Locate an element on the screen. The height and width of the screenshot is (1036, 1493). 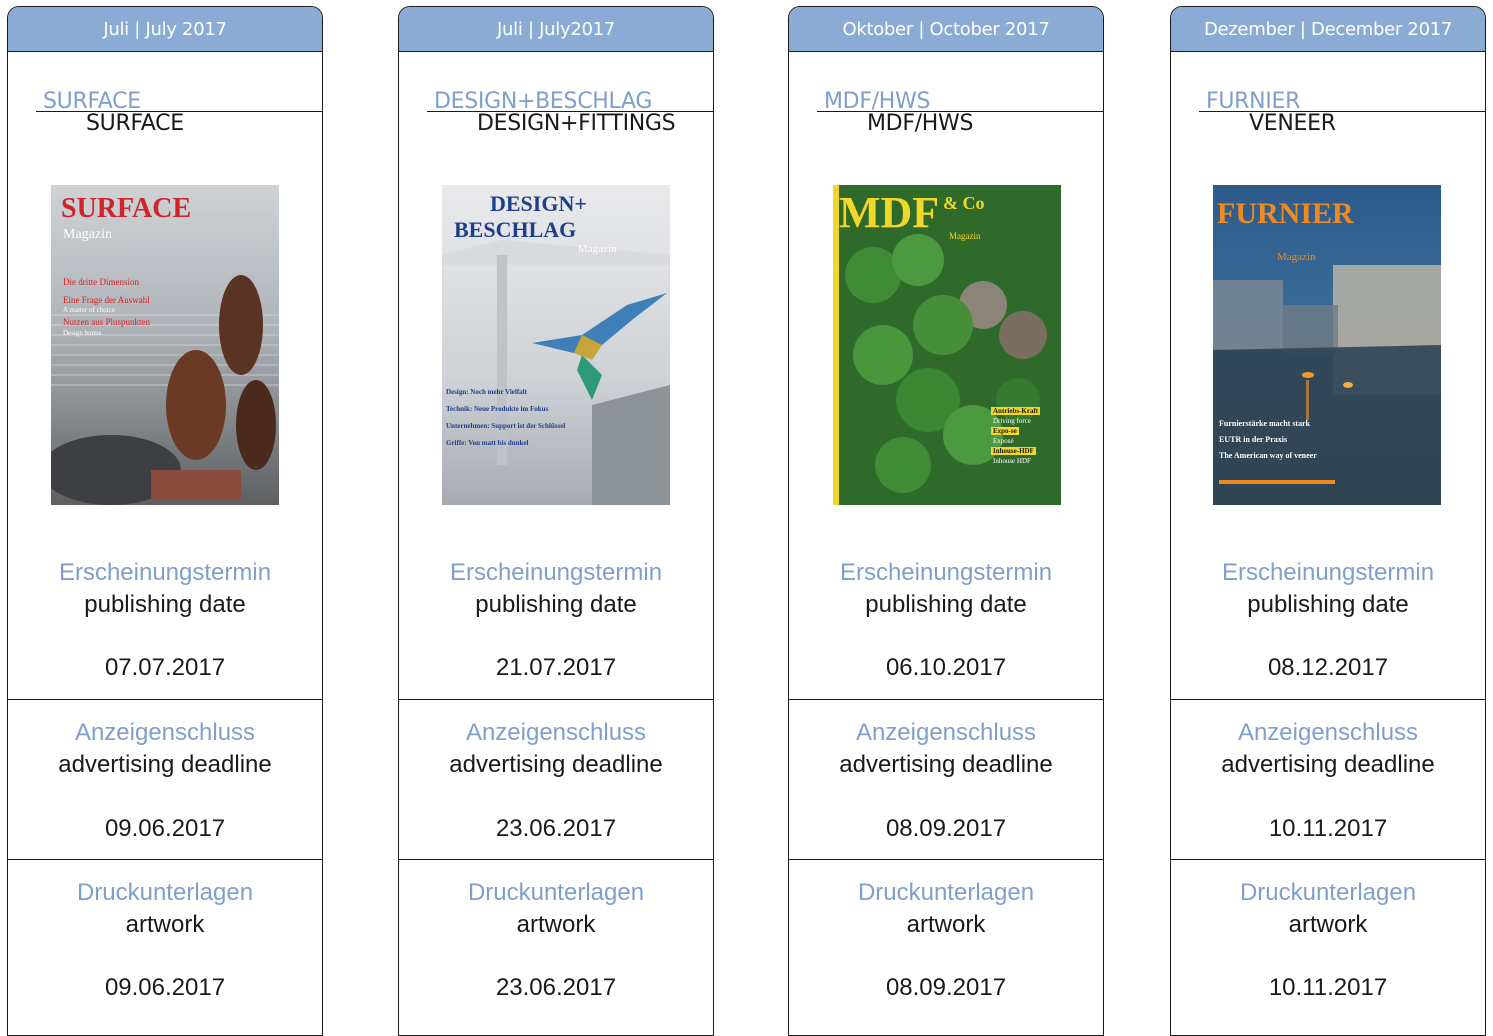
artwork-date: 09.06.2017 is located at coordinates (165, 987).